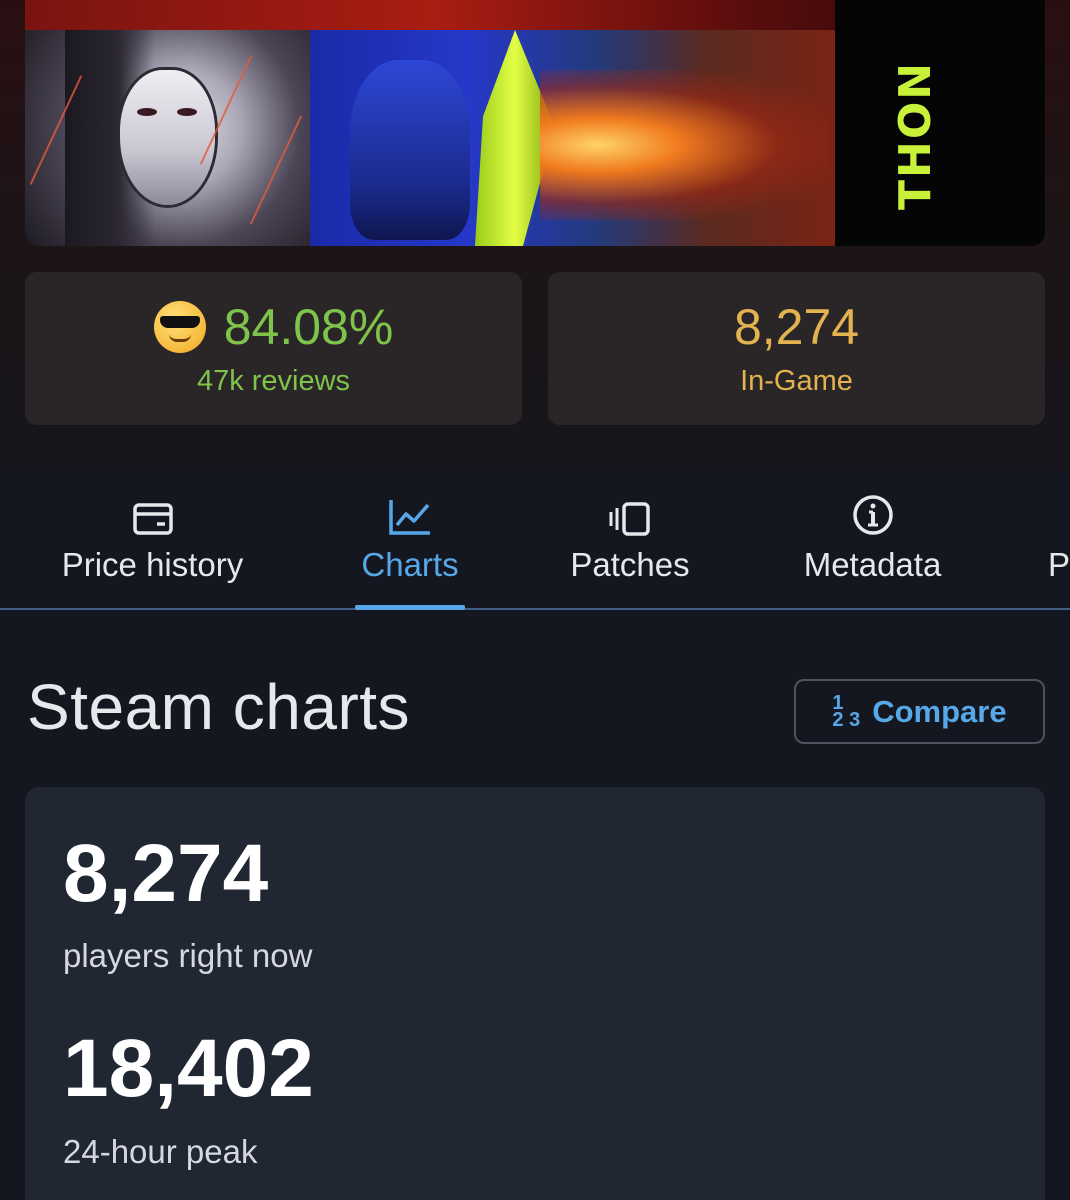 The height and width of the screenshot is (1200, 1070). What do you see at coordinates (915, 135) in the screenshot?
I see `banner-title-text: THON` at bounding box center [915, 135].